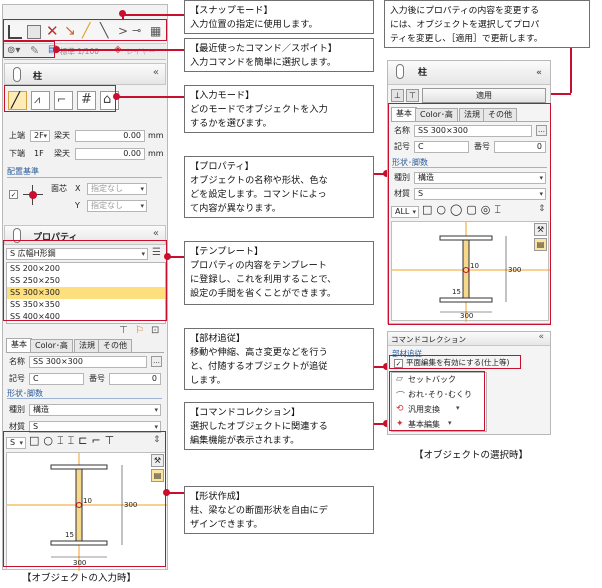 Image resolution: width=602 pixels, height=588 pixels. I want to click on snap-highlight, so click(85, 30).